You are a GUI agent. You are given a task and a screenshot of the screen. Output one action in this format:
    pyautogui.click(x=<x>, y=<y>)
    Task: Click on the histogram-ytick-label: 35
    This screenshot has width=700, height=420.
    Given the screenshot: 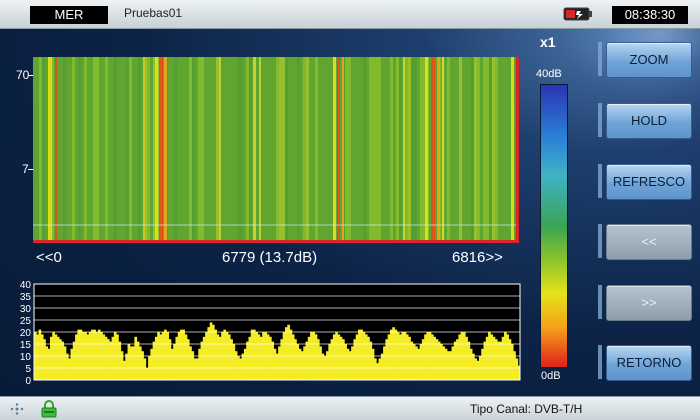 What is the action you would take?
    pyautogui.click(x=26, y=297)
    